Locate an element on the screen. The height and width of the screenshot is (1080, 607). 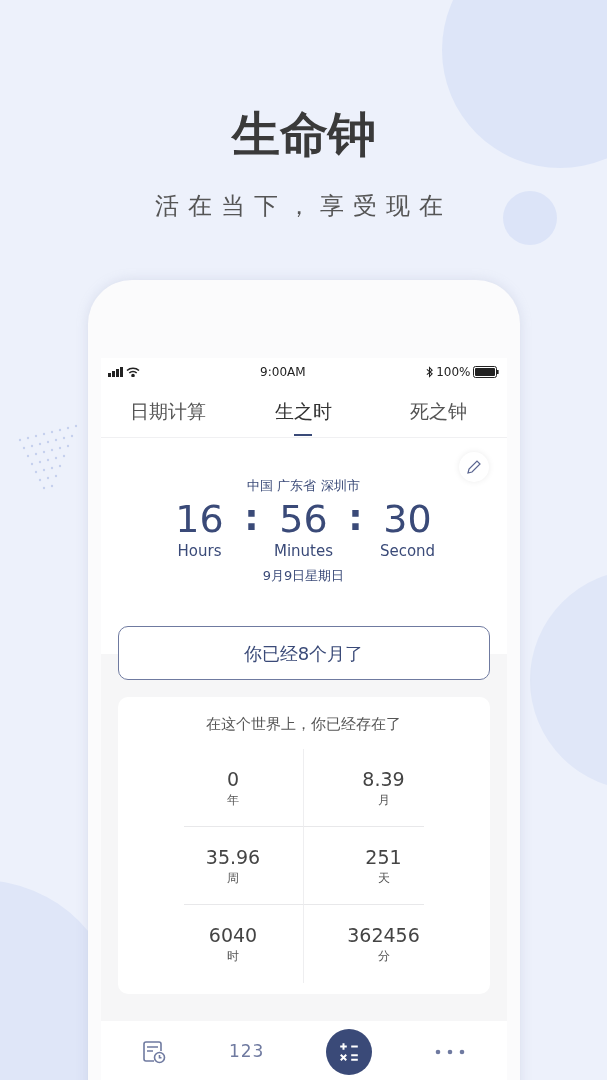
more-icon is located at coordinates (449, 1052).